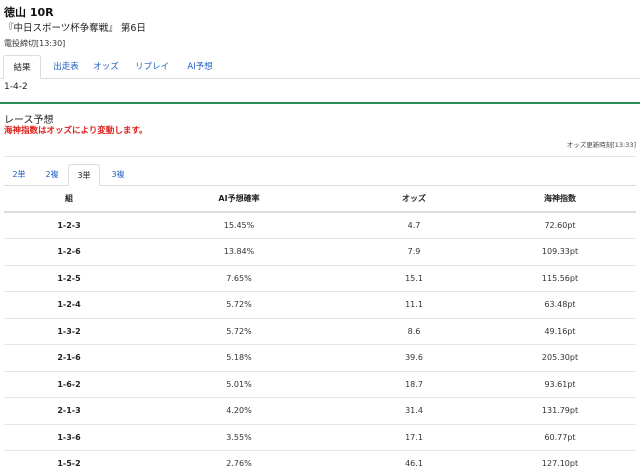 This screenshot has height=475, width=640. I want to click on cell-odds: 8.6, so click(414, 331).